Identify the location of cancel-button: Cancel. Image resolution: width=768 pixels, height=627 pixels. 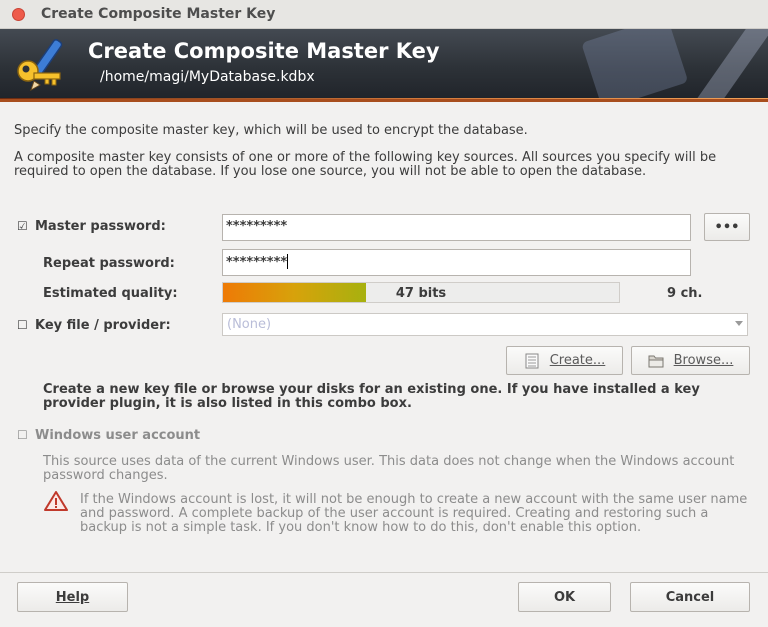
(690, 597).